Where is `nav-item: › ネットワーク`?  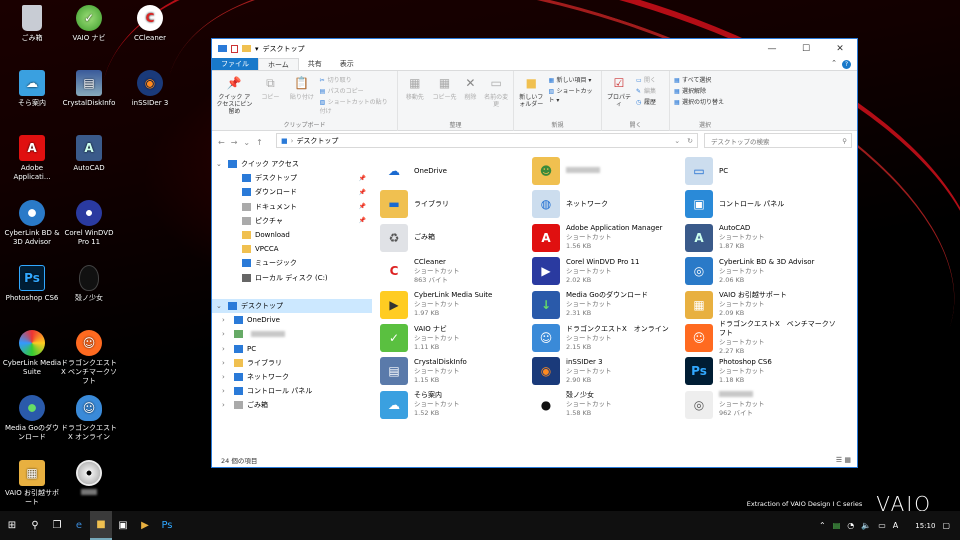
nav-item: › ネットワーク is located at coordinates (292, 377).